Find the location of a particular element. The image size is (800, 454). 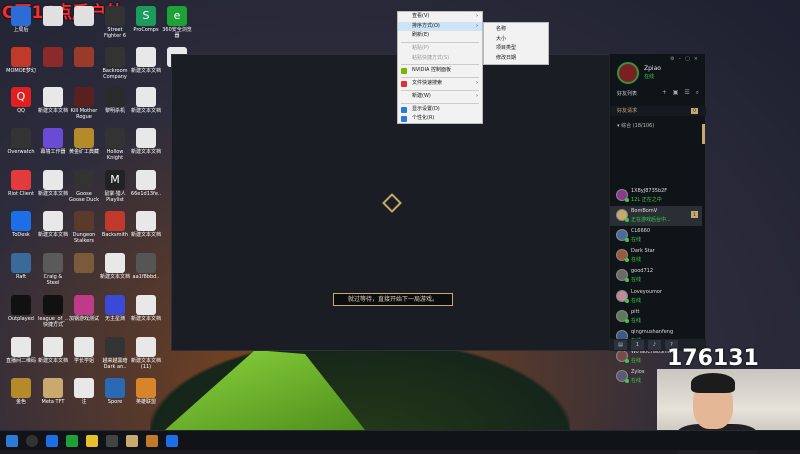

desktop-icon: Q QQ is located at coordinates (21, 100).